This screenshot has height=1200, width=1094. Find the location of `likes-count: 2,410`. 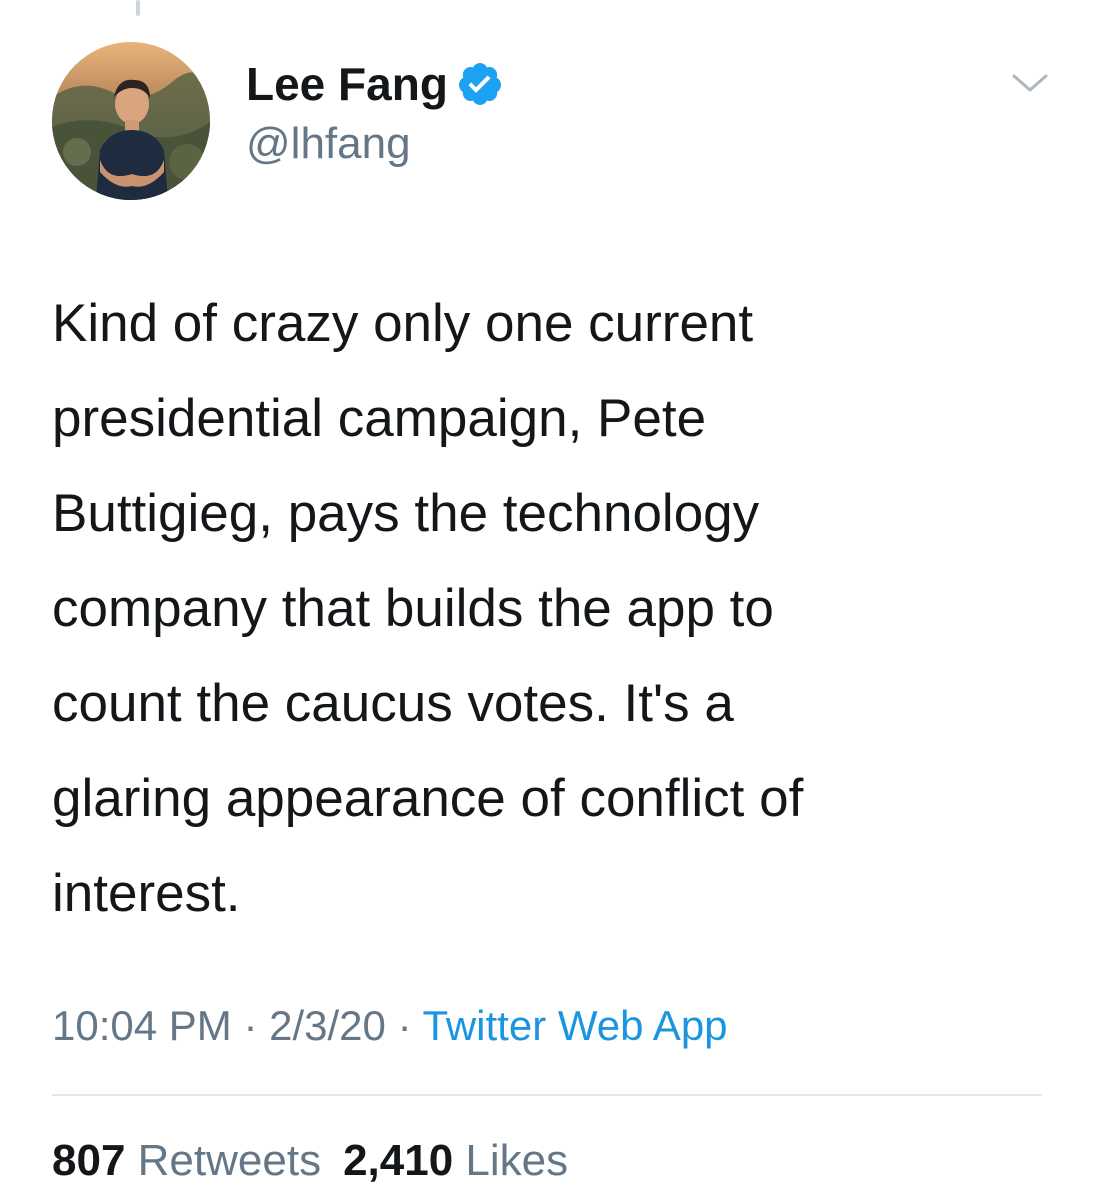

likes-count: 2,410 is located at coordinates (398, 1160).